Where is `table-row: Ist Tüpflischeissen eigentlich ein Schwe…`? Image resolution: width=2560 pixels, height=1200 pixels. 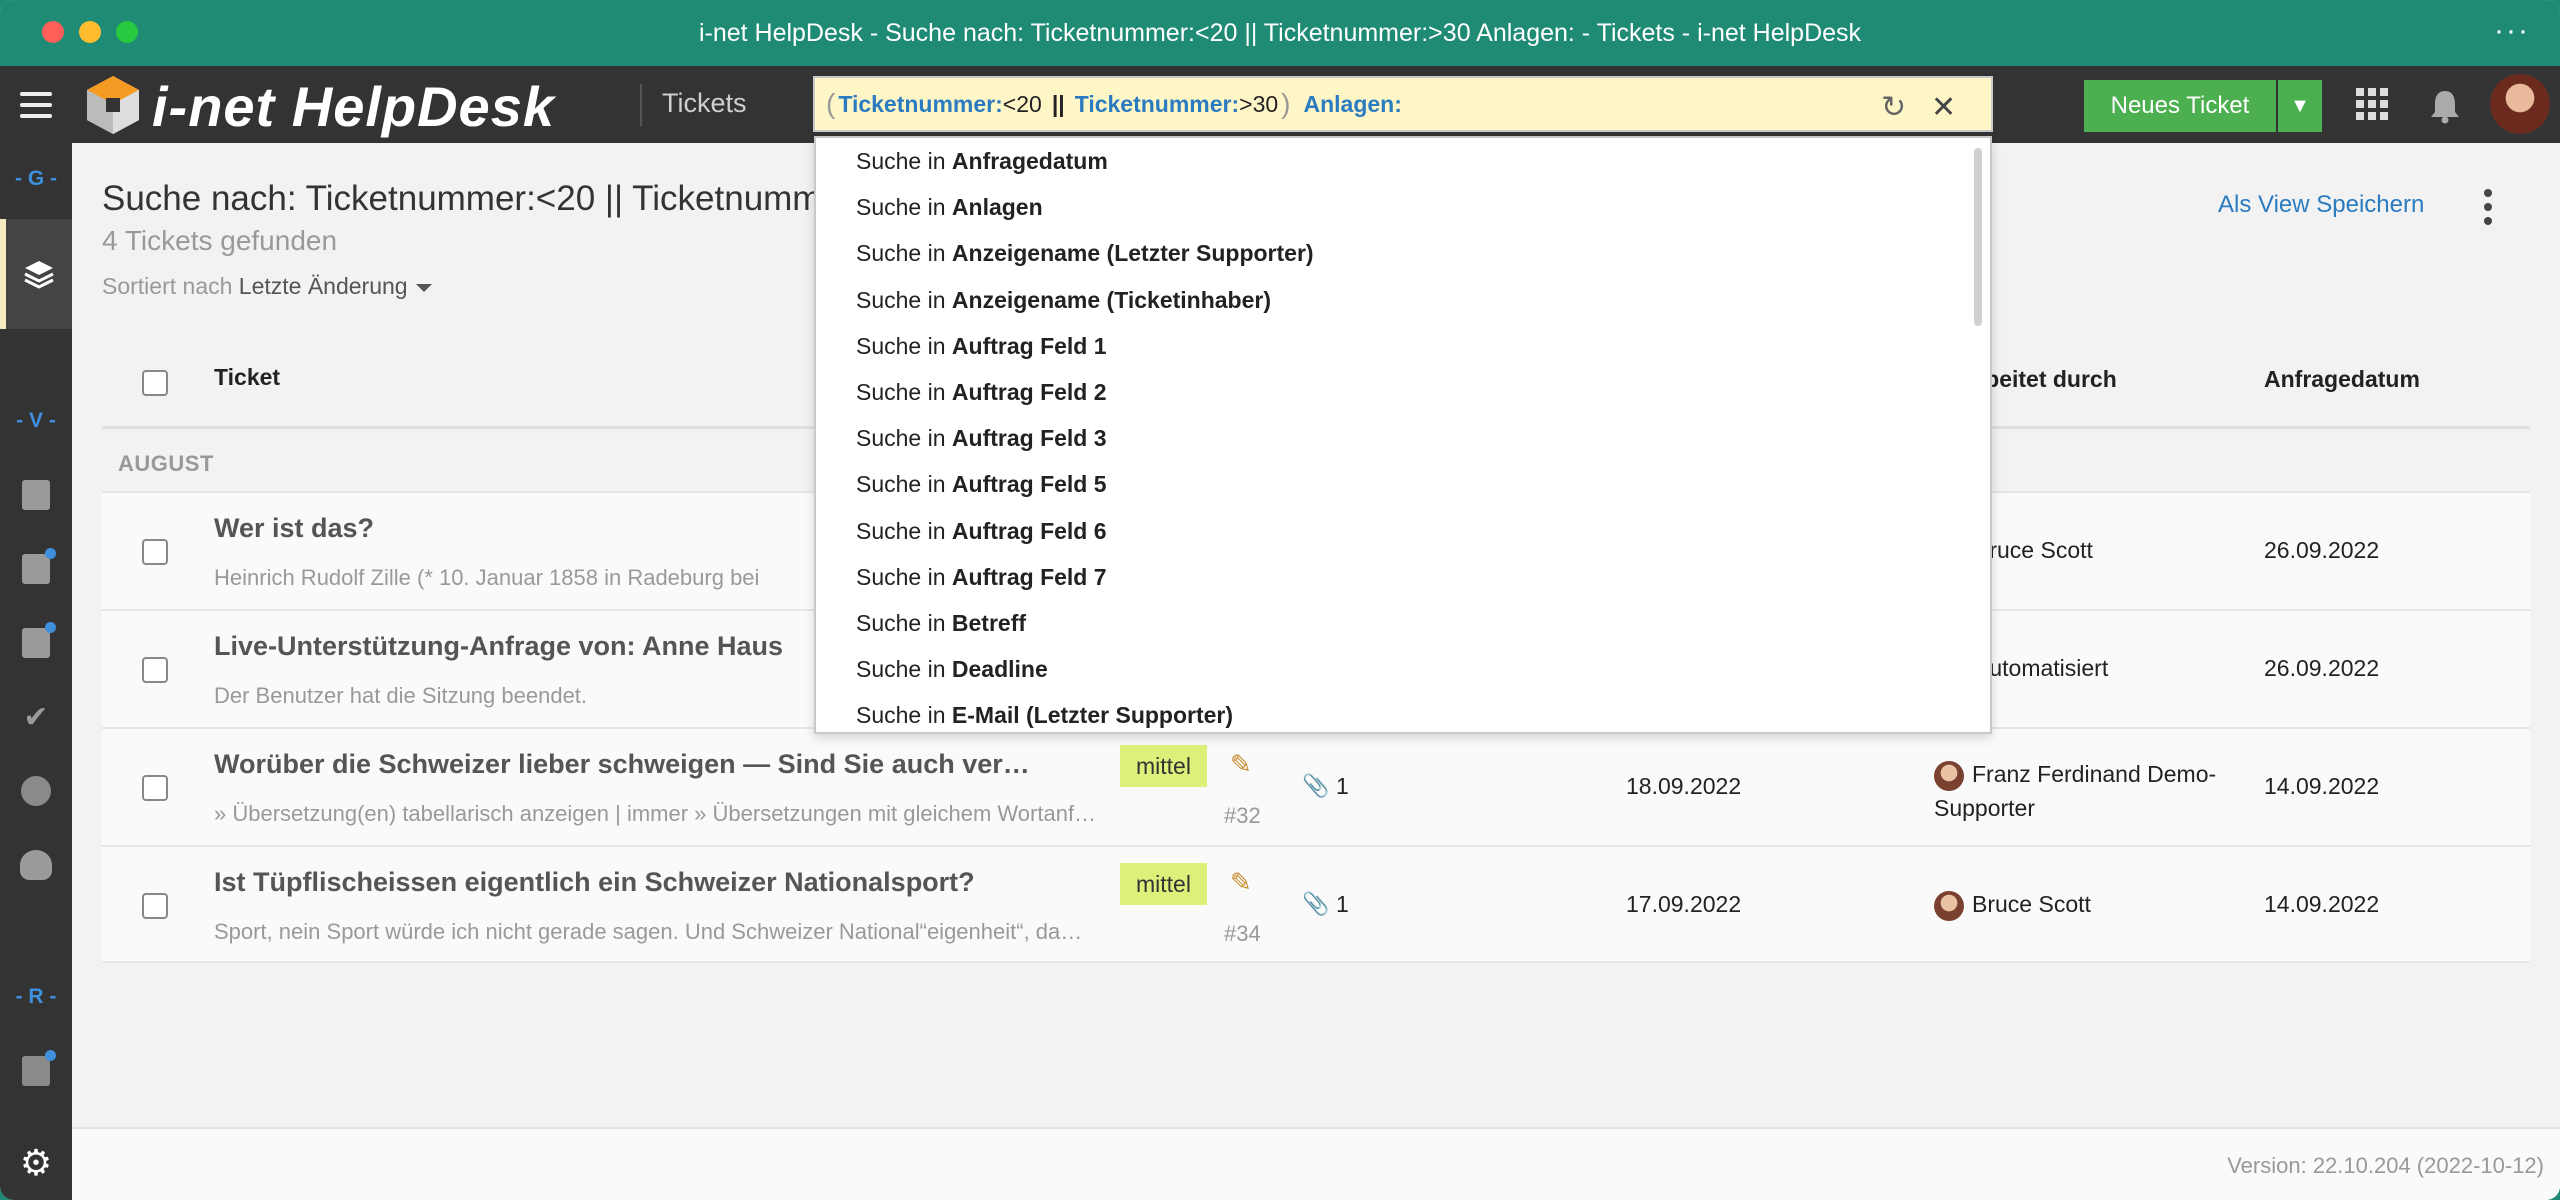
table-row: Ist Tüpflischeissen eigentlich ein Schwe… is located at coordinates (1316, 904).